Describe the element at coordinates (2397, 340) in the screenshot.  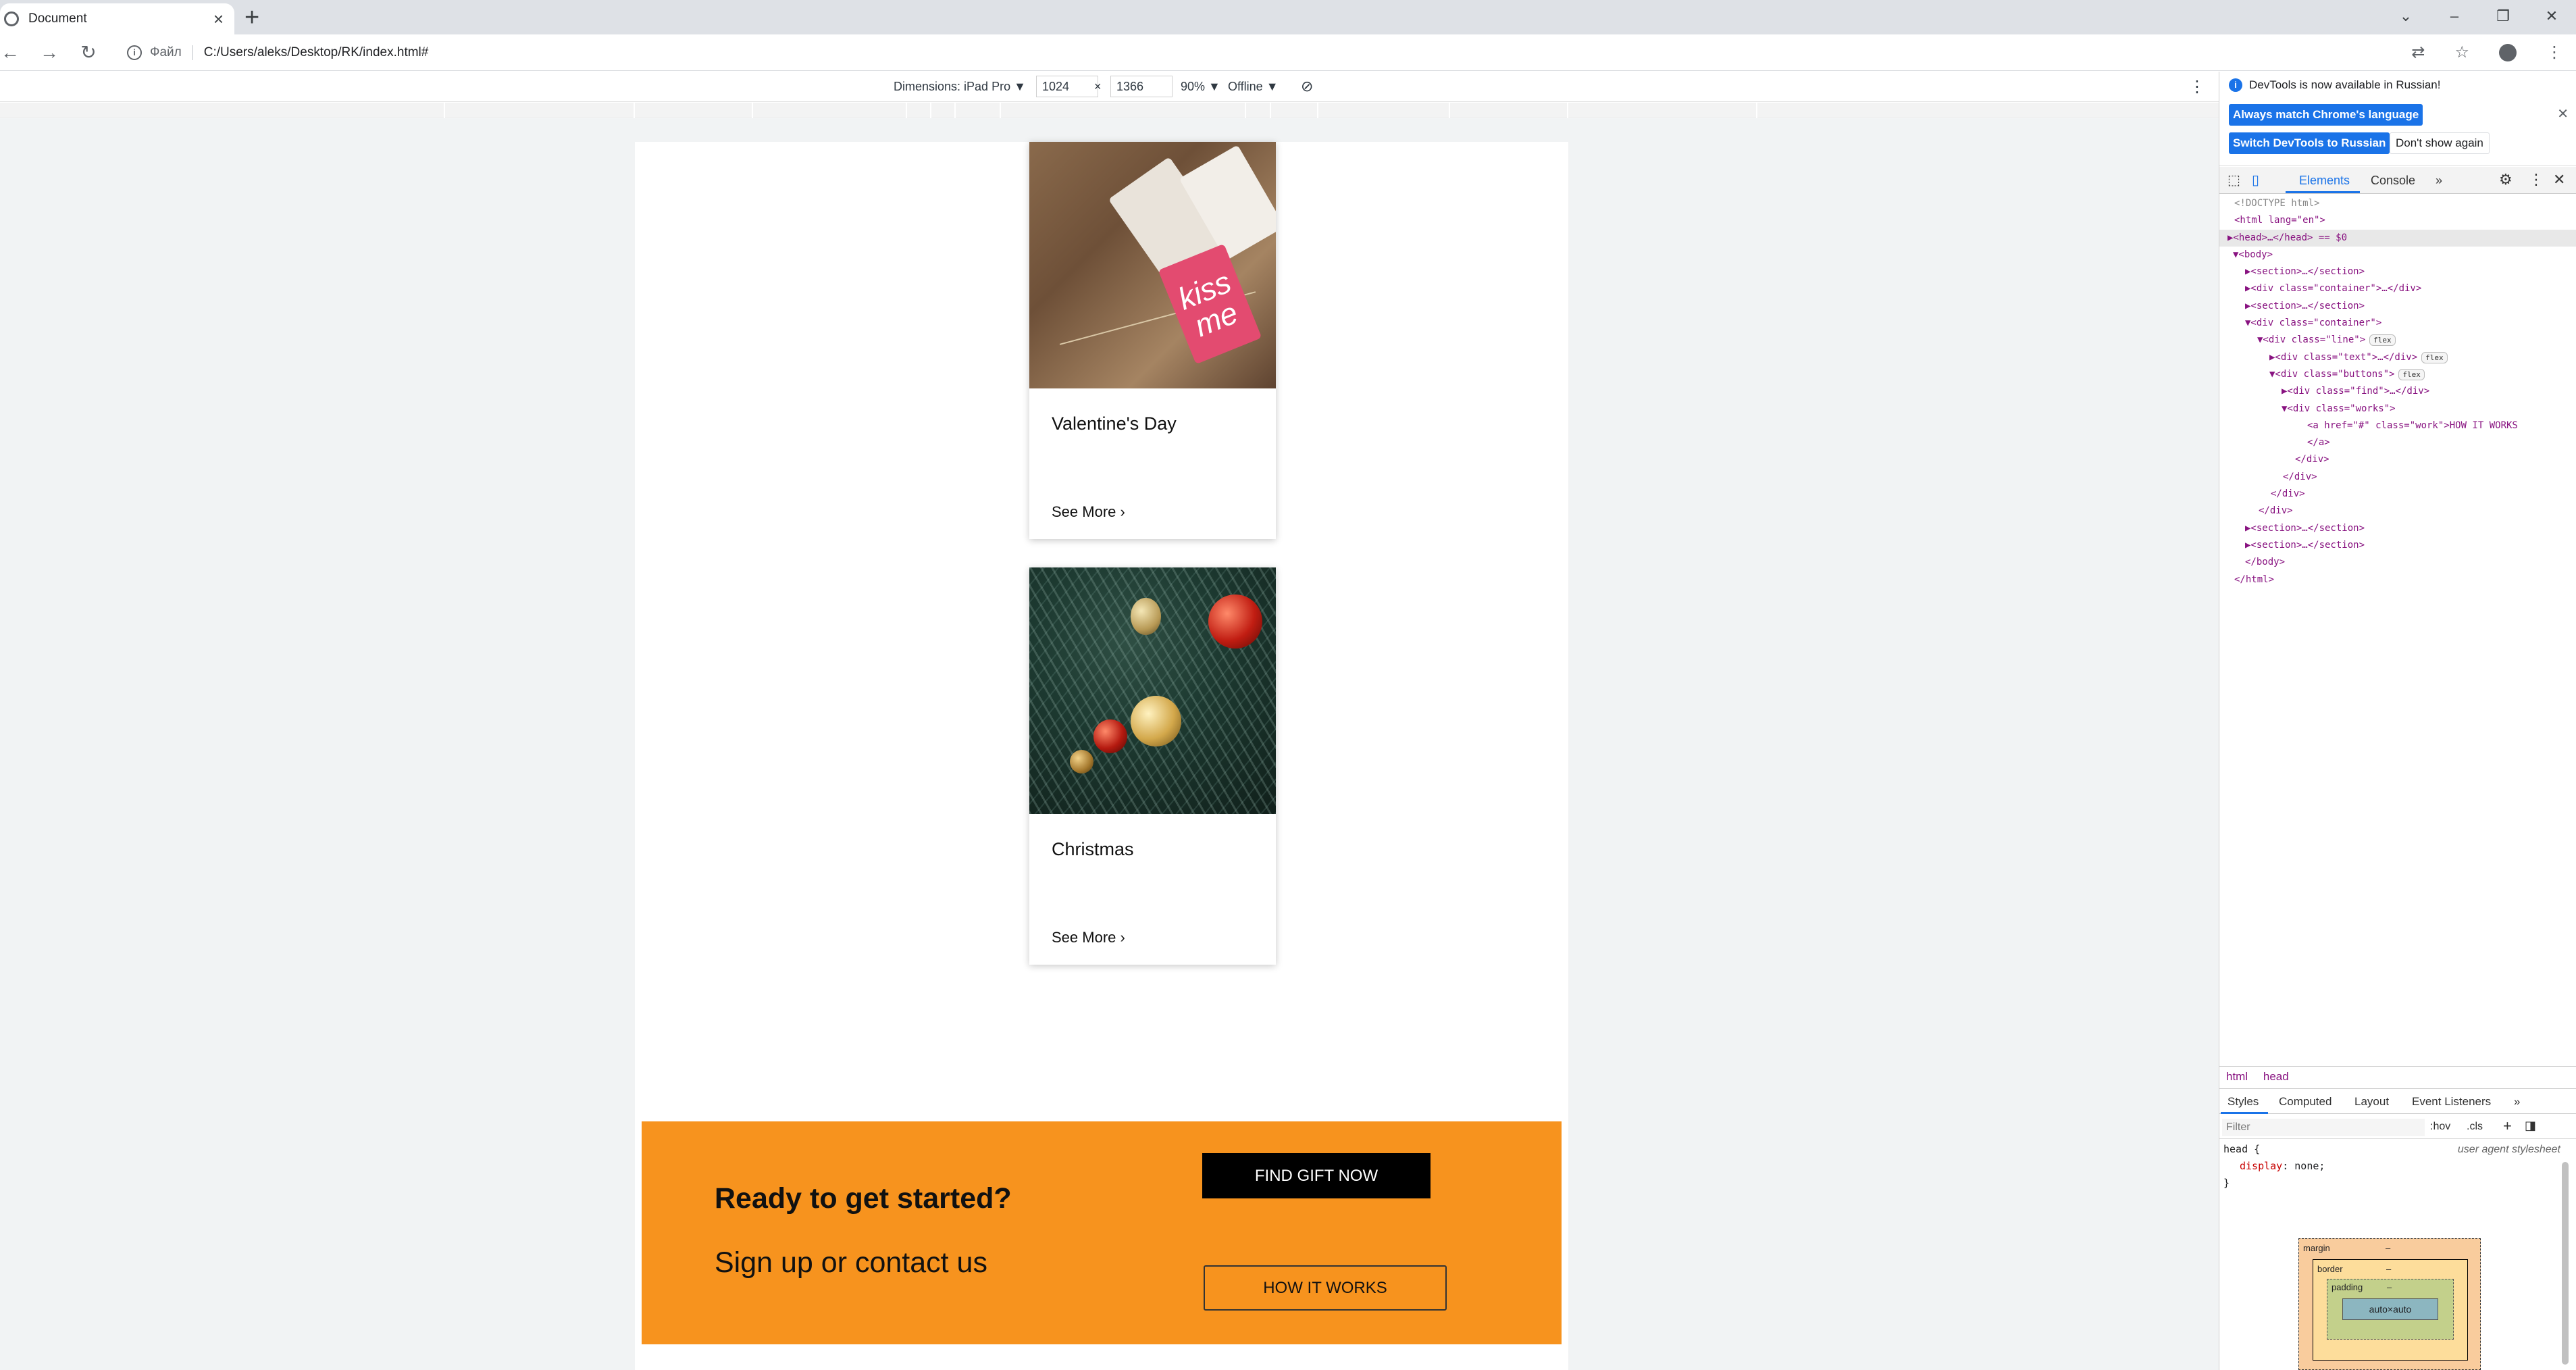
I see `dom-node: ▼<div class="line"> flex` at that location.